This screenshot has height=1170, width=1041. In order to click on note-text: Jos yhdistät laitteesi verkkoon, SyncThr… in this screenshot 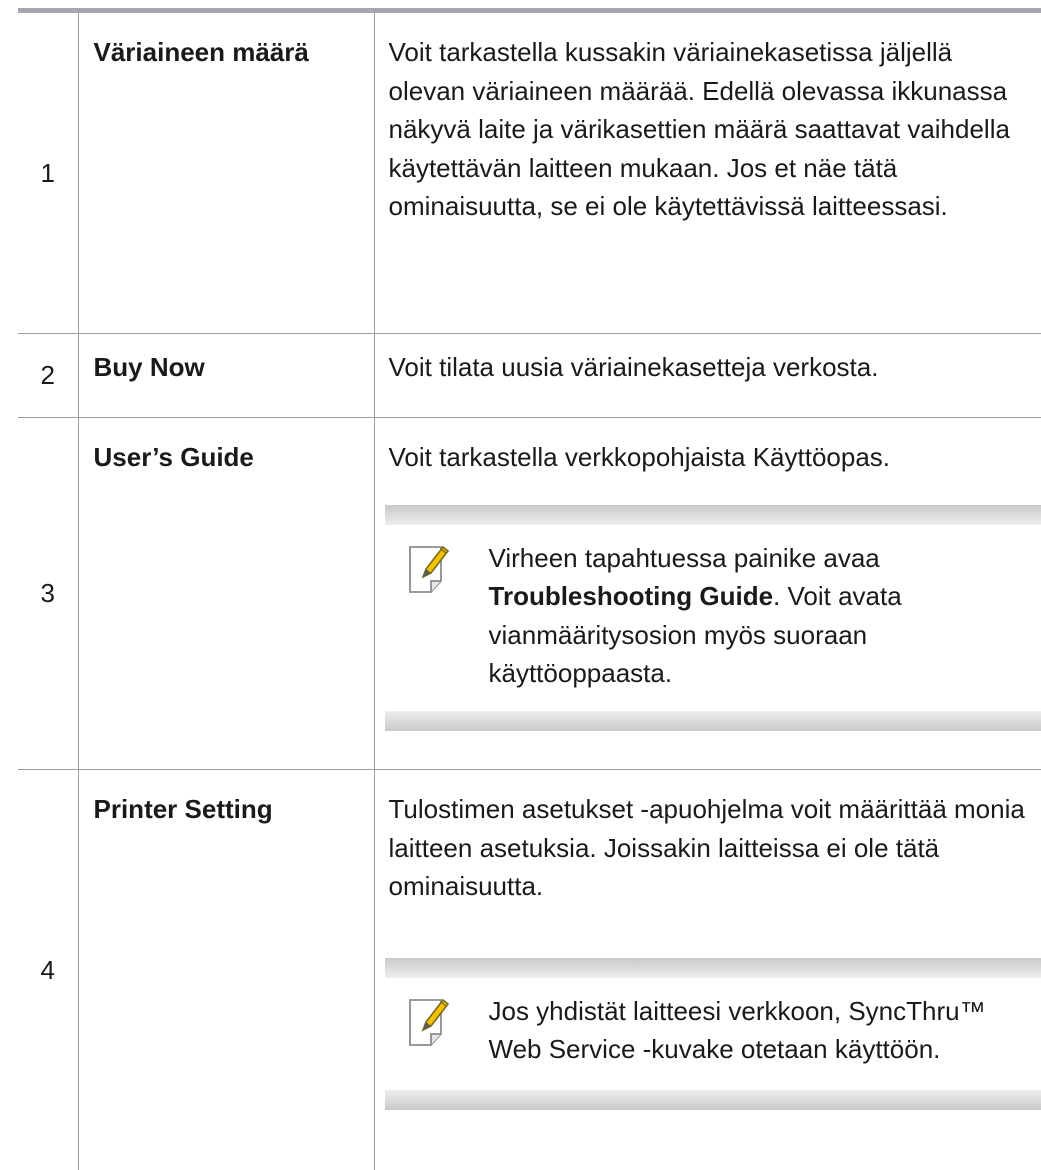, I will do `click(755, 1030)`.